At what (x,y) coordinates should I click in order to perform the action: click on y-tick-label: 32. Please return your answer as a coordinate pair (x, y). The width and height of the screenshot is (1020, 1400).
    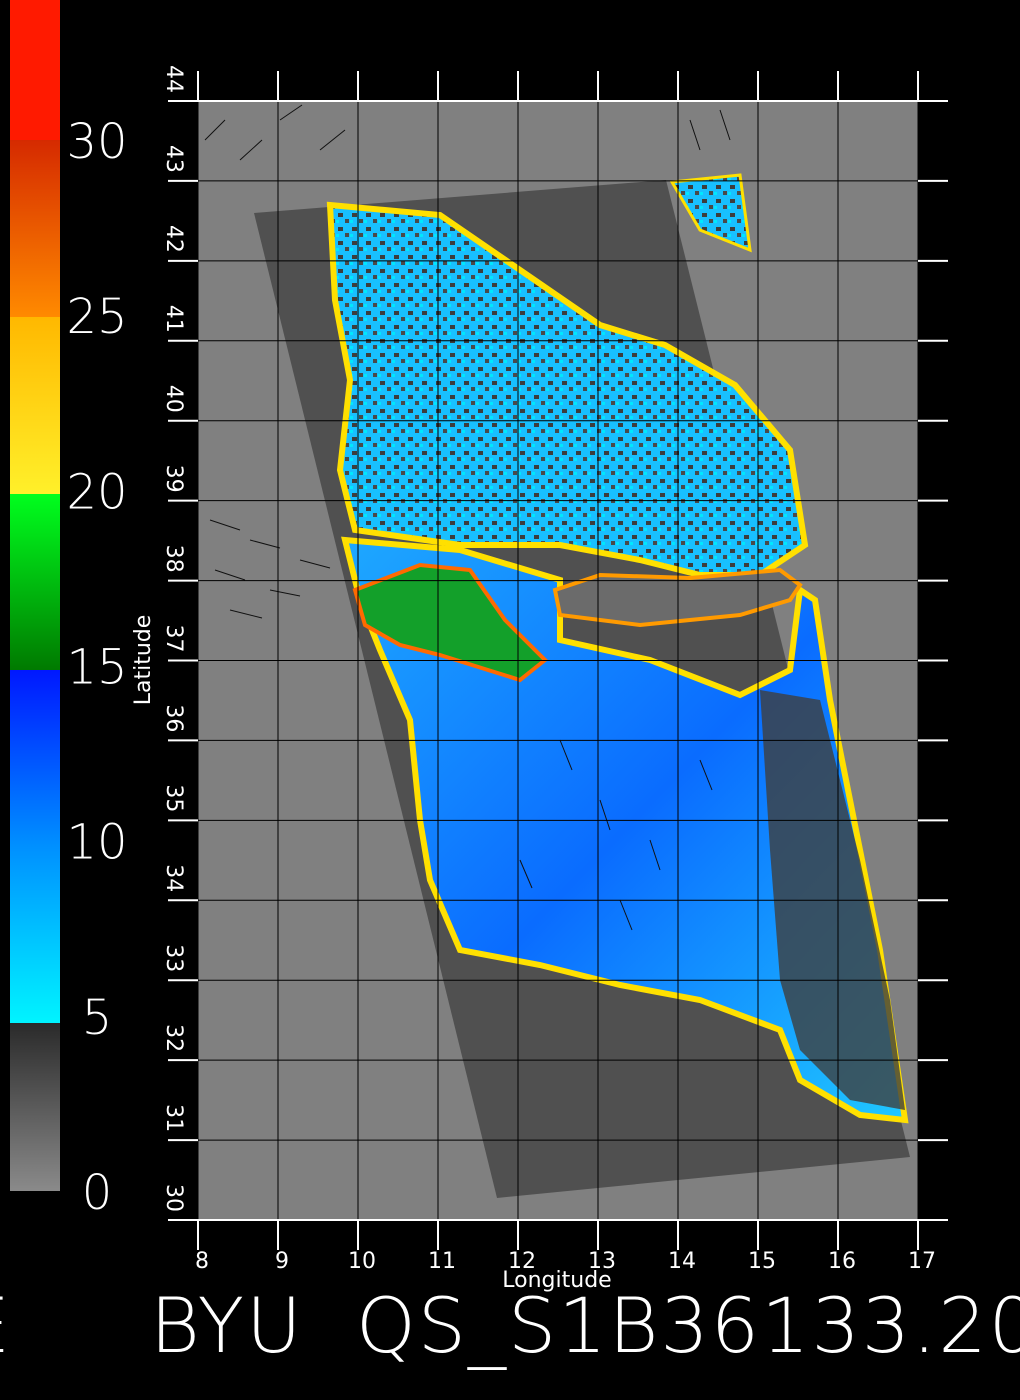
    Looking at the image, I should click on (173, 1038).